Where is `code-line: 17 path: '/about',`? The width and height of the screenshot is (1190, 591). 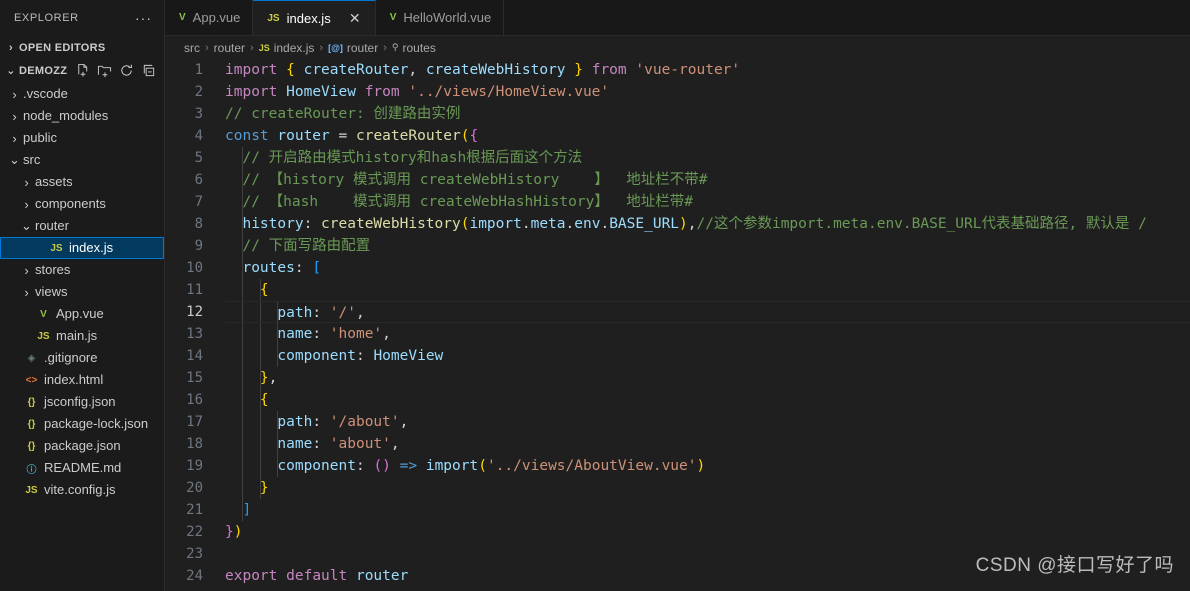 code-line: 17 path: '/about', is located at coordinates (677, 422).